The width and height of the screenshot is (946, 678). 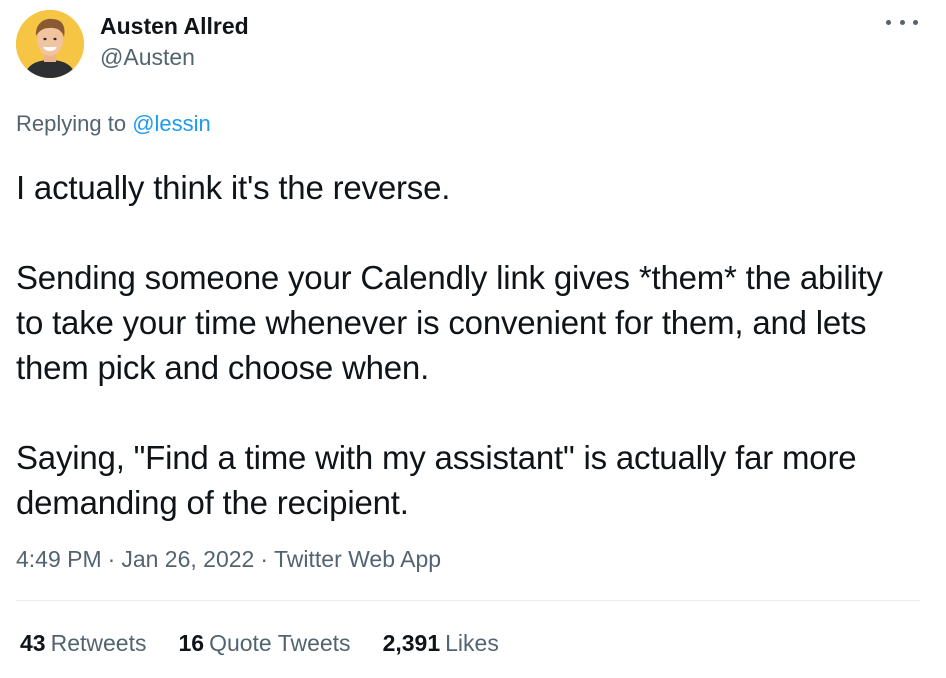 I want to click on replying-to-label: Replying to, so click(x=71, y=123).